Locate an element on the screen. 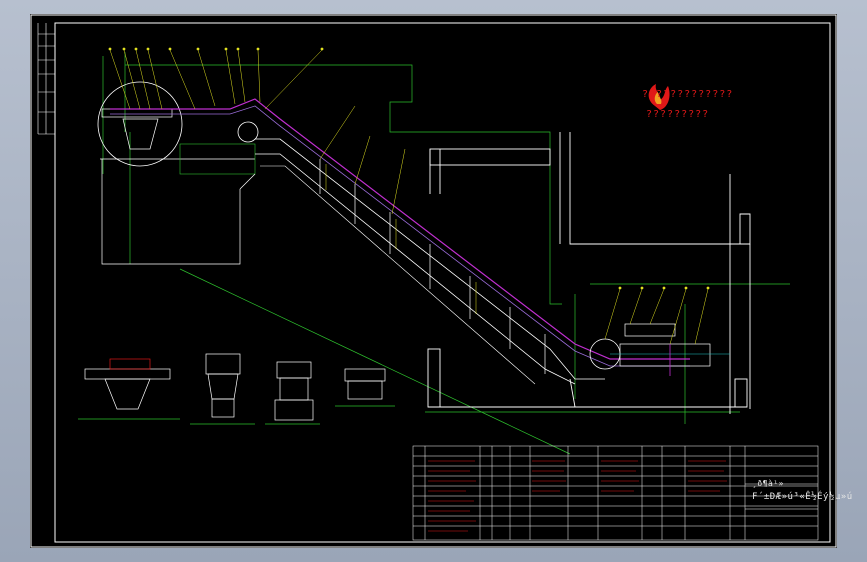 The width and height of the screenshot is (867, 562). section-view-d is located at coordinates (365, 387).